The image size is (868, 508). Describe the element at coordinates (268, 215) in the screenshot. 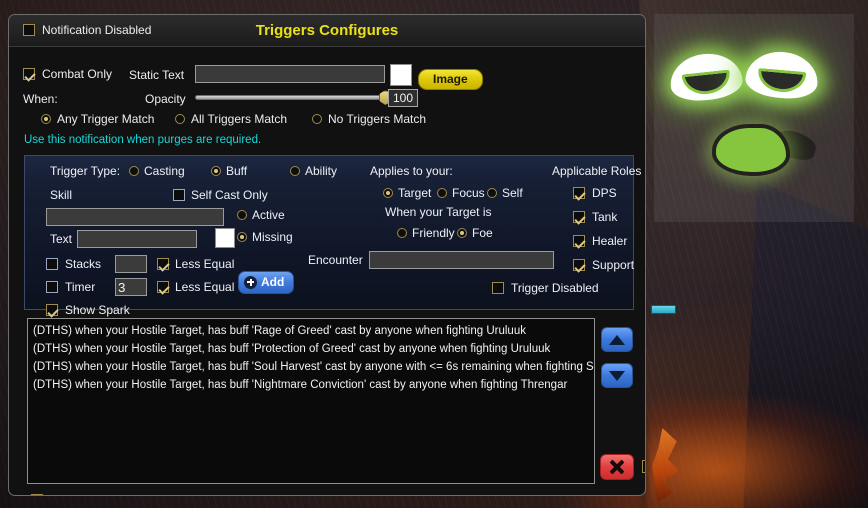

I see `active-label: Active` at that location.